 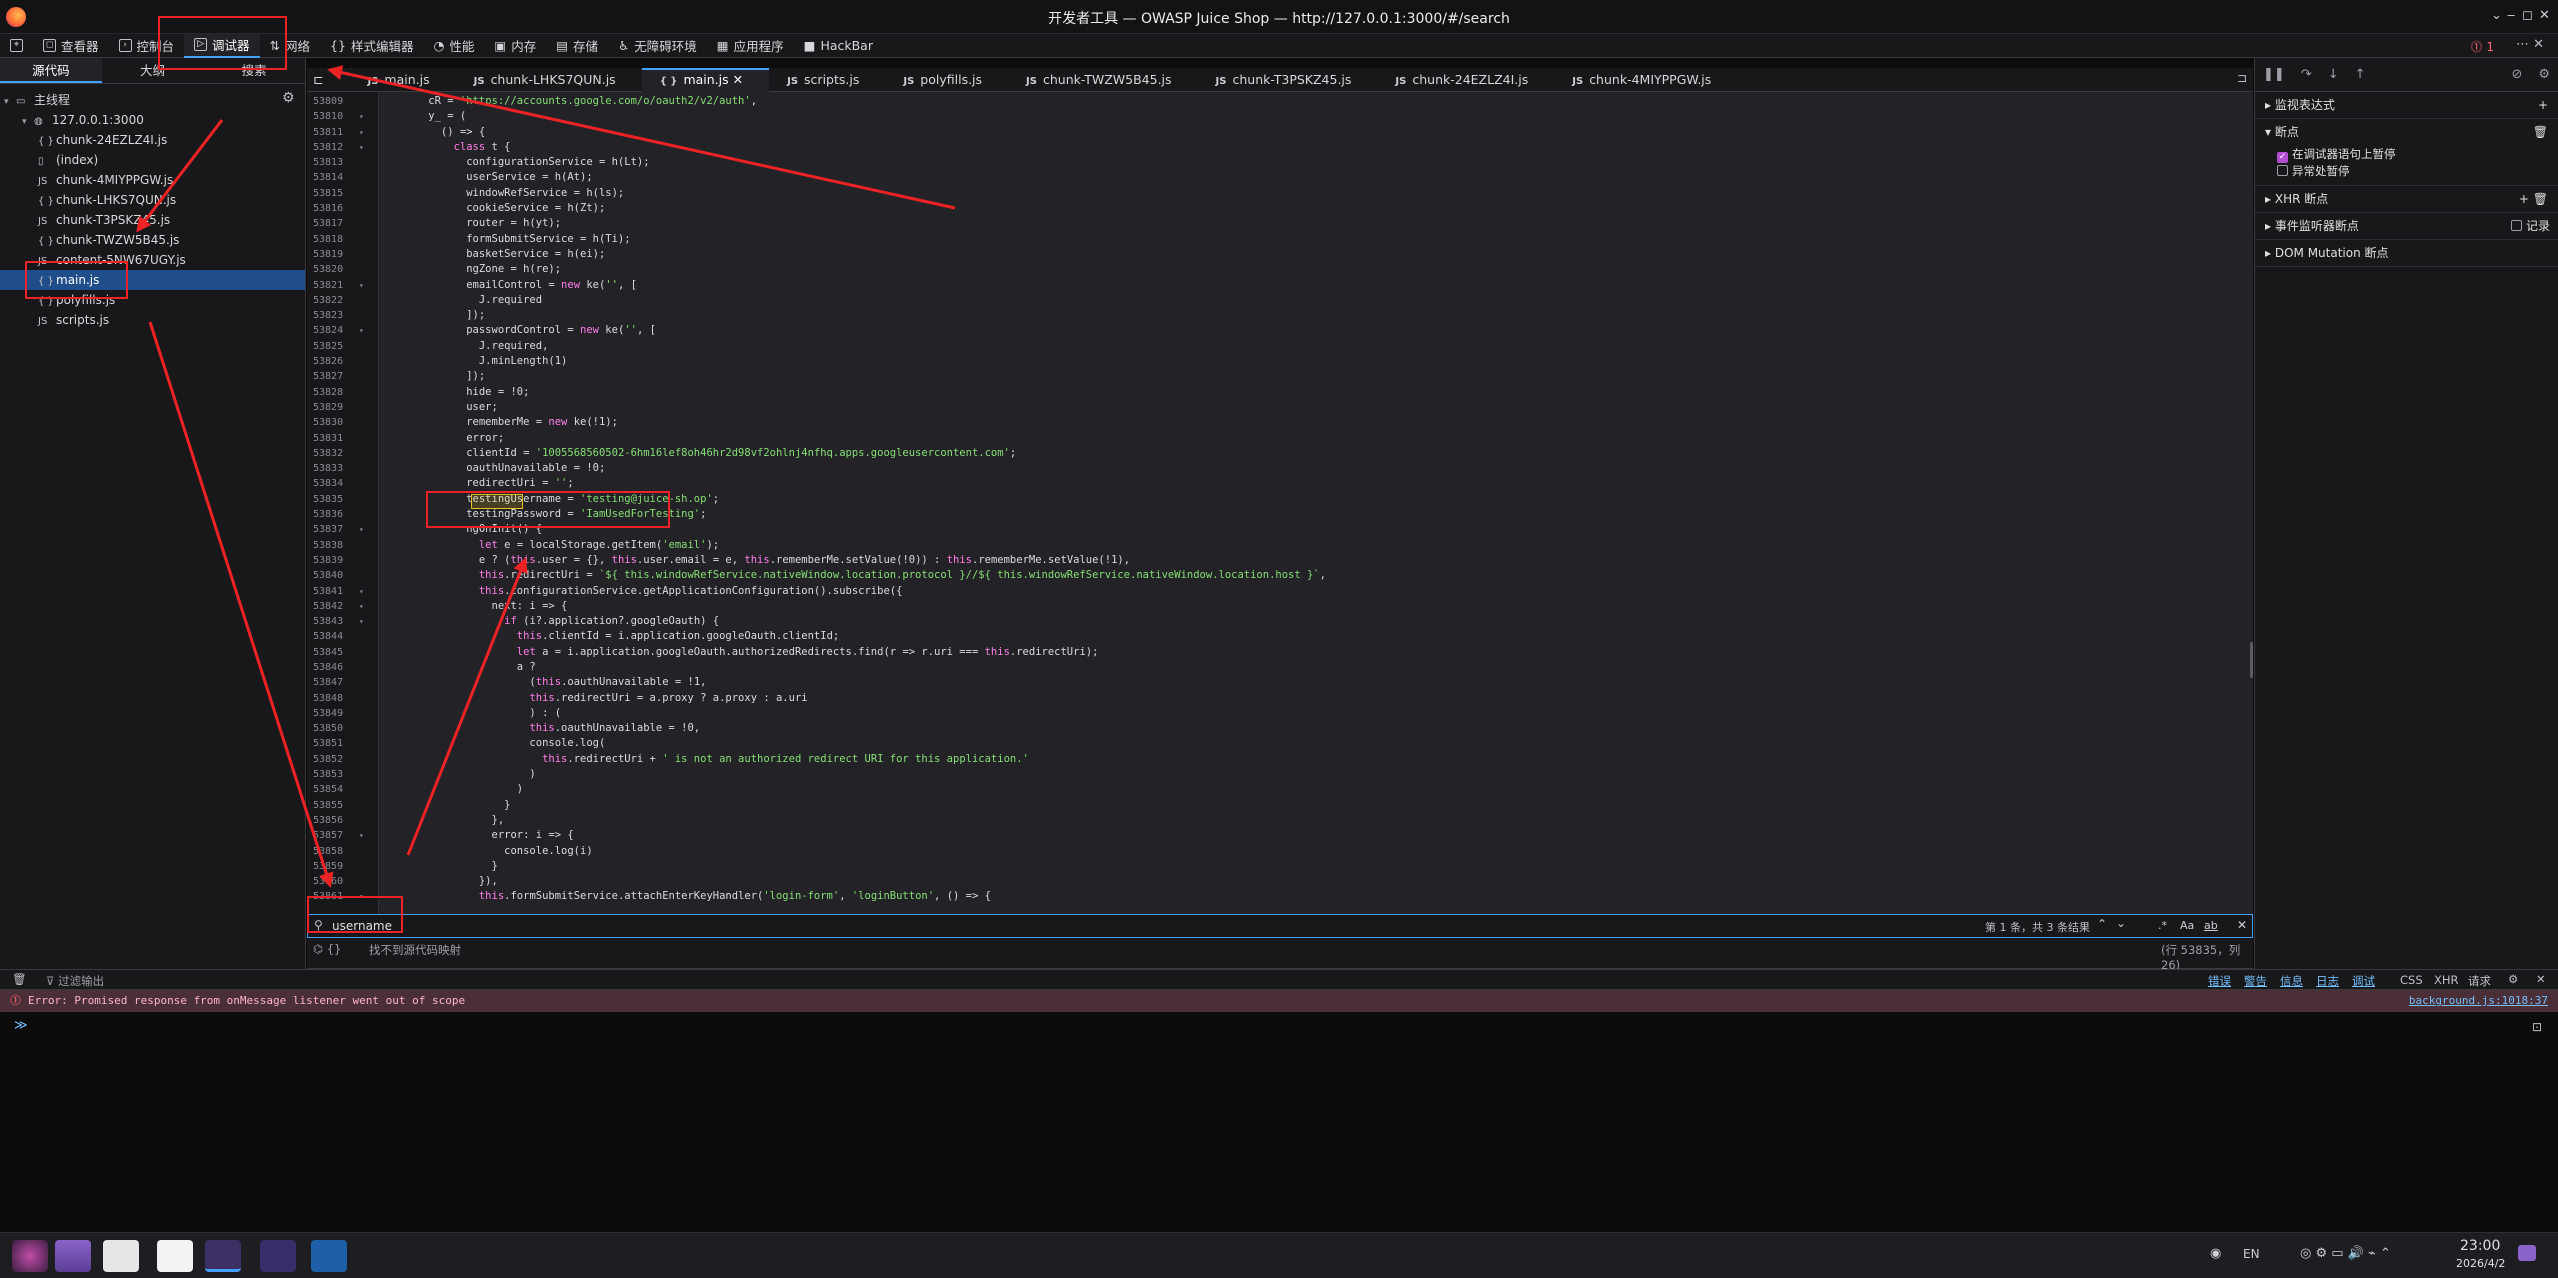 What do you see at coordinates (328, 698) in the screenshot?
I see `line-number: 53848` at bounding box center [328, 698].